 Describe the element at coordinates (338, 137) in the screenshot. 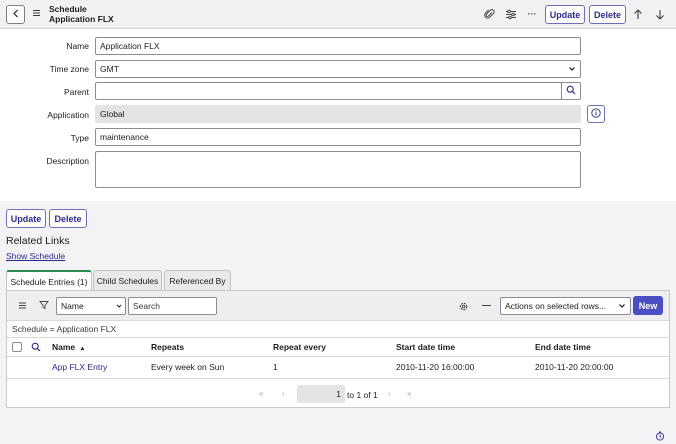

I see `type-field: maintenance` at that location.